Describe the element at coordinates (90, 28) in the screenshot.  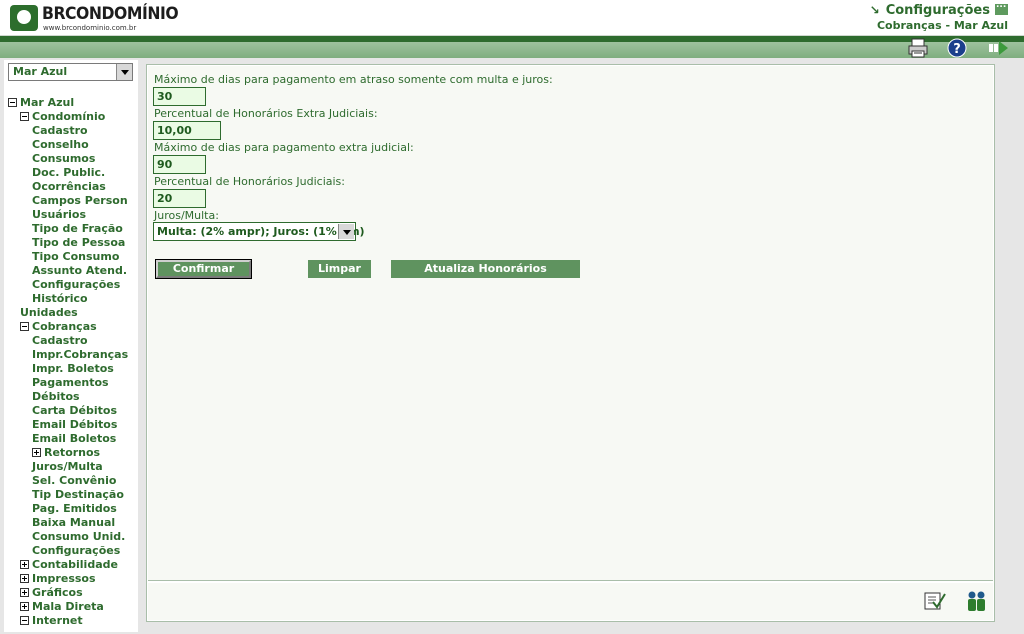
I see `logo-url: www.brcondominio.com.br` at that location.